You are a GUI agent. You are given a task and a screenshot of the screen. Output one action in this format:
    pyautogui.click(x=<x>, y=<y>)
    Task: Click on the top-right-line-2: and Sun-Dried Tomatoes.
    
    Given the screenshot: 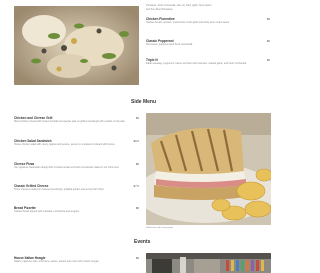 What is the action you would take?
    pyautogui.click(x=160, y=9)
    